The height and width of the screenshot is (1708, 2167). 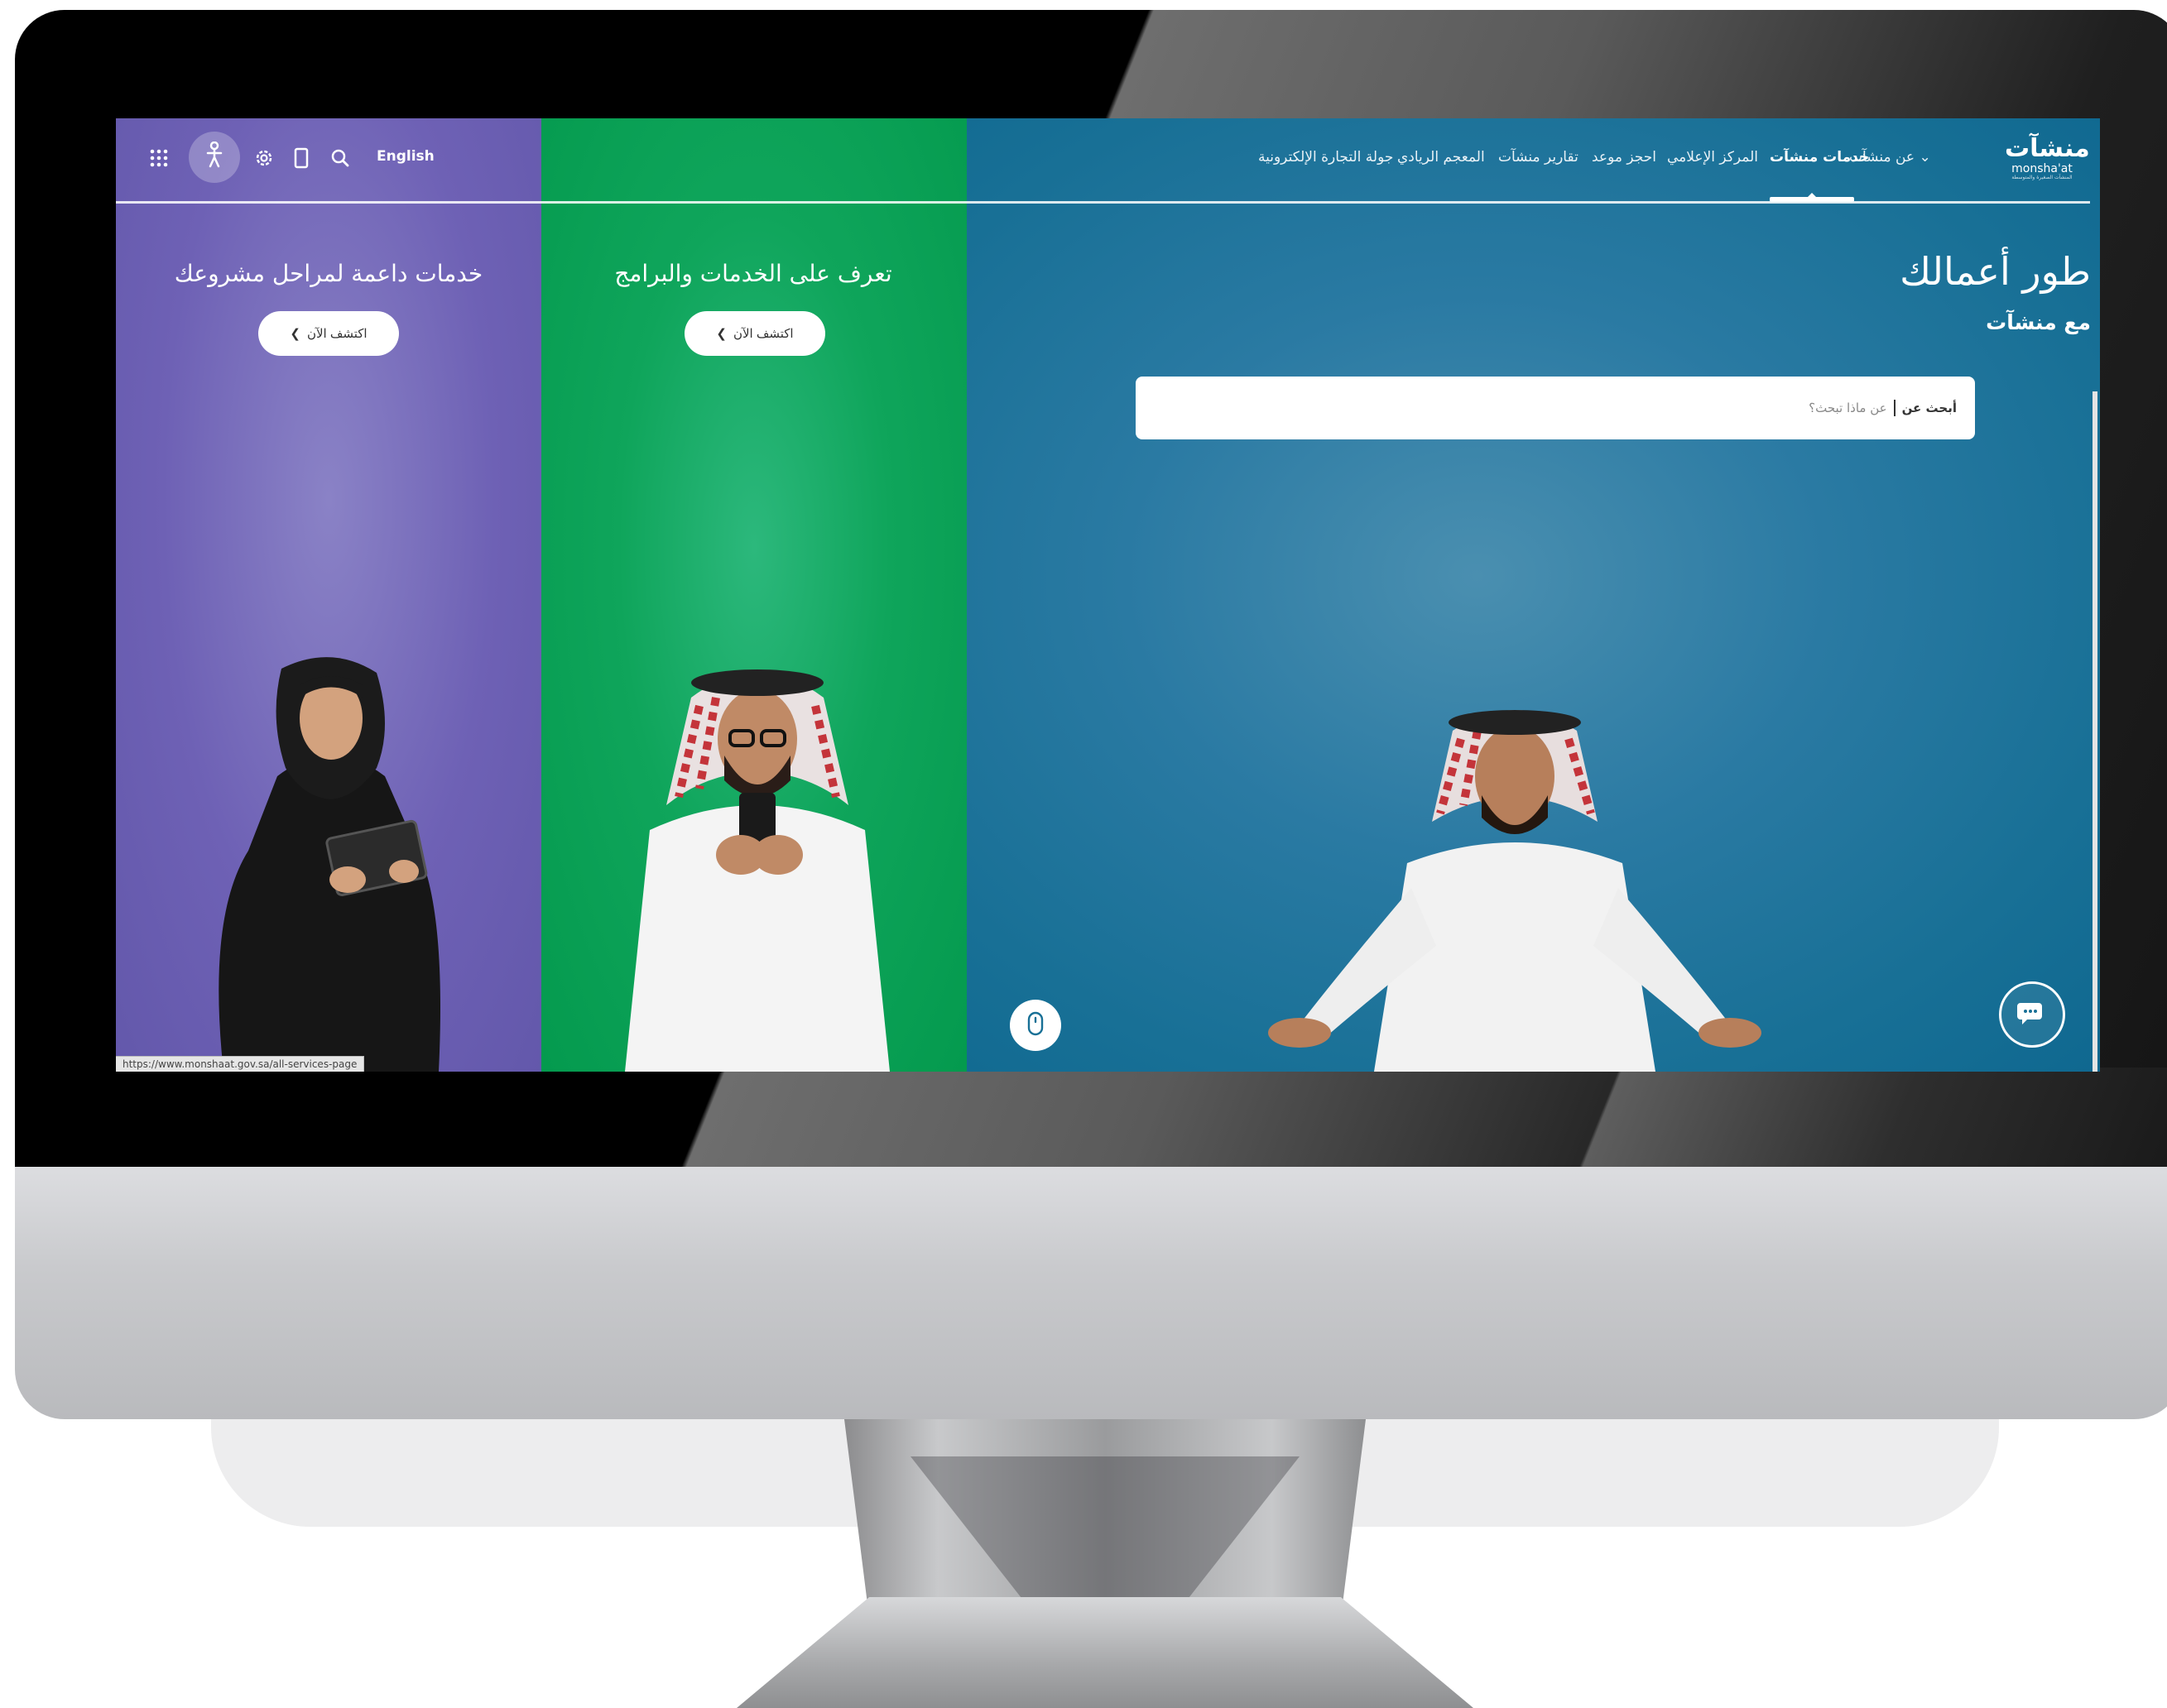 I want to click on search-input: عن ماذا تبحث؟ أبحث عن, so click(x=1555, y=408).